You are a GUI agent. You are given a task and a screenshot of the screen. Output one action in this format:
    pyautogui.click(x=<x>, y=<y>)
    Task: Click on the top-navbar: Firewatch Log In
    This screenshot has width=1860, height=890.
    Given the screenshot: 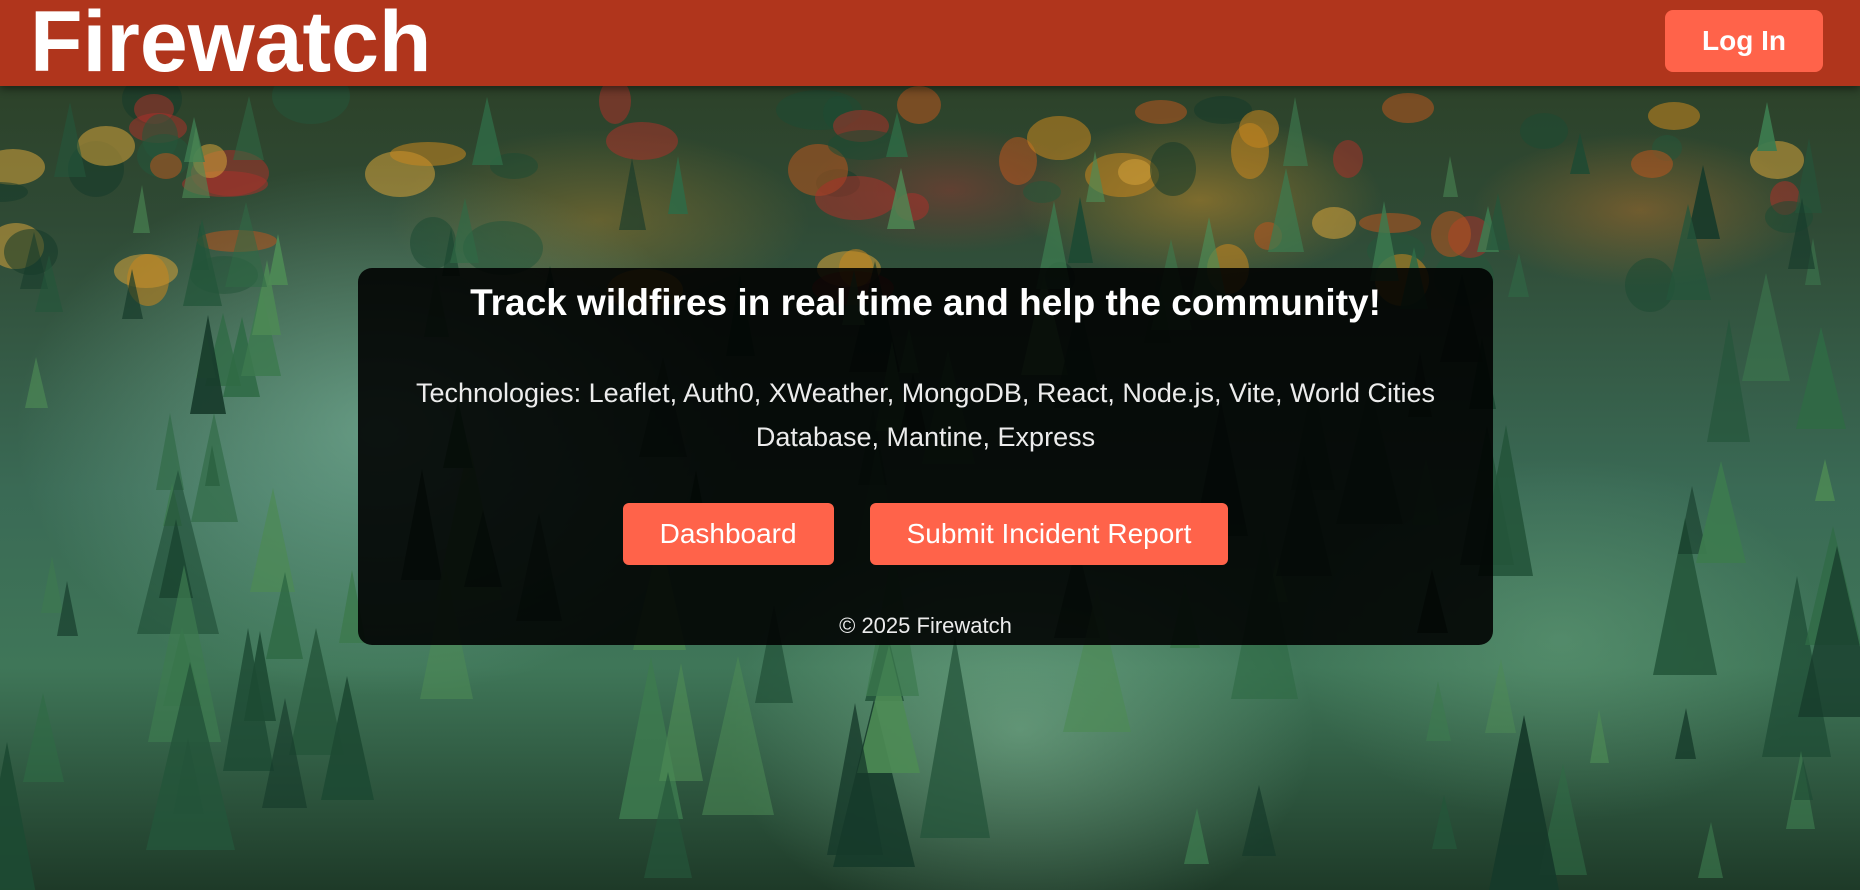 What is the action you would take?
    pyautogui.click(x=930, y=45)
    